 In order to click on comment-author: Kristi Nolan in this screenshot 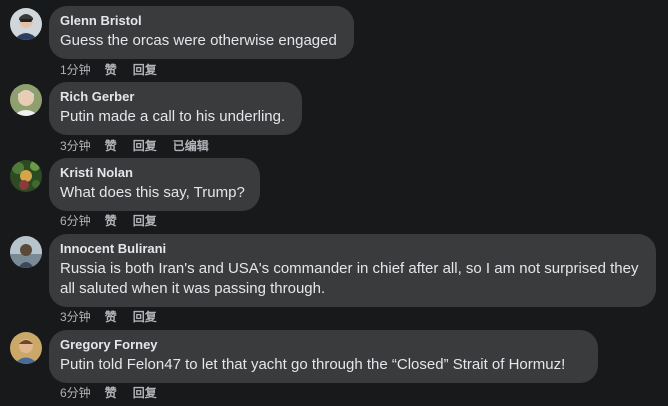, I will do `click(154, 173)`.